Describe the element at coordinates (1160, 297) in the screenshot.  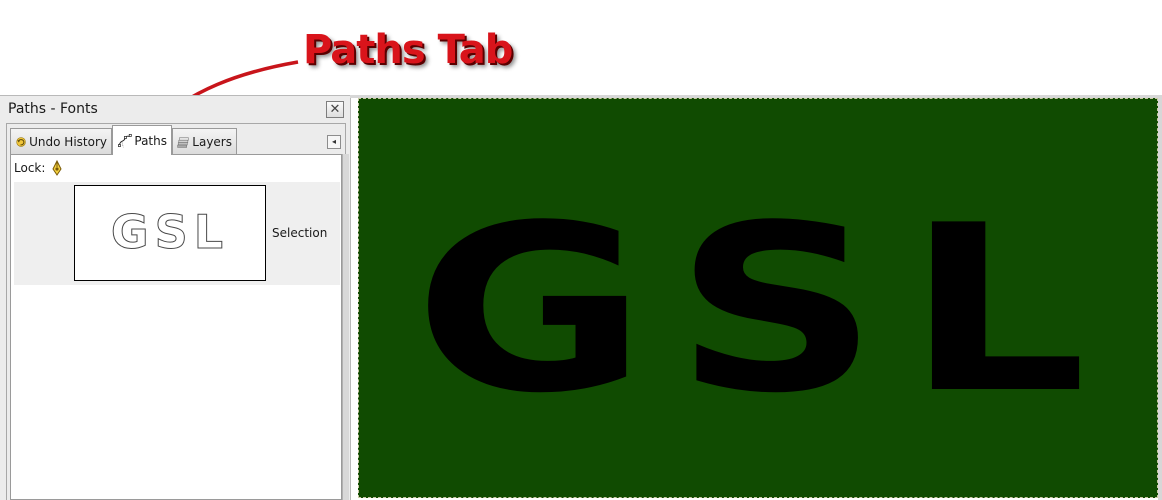
I see `canvas-frame-right` at that location.